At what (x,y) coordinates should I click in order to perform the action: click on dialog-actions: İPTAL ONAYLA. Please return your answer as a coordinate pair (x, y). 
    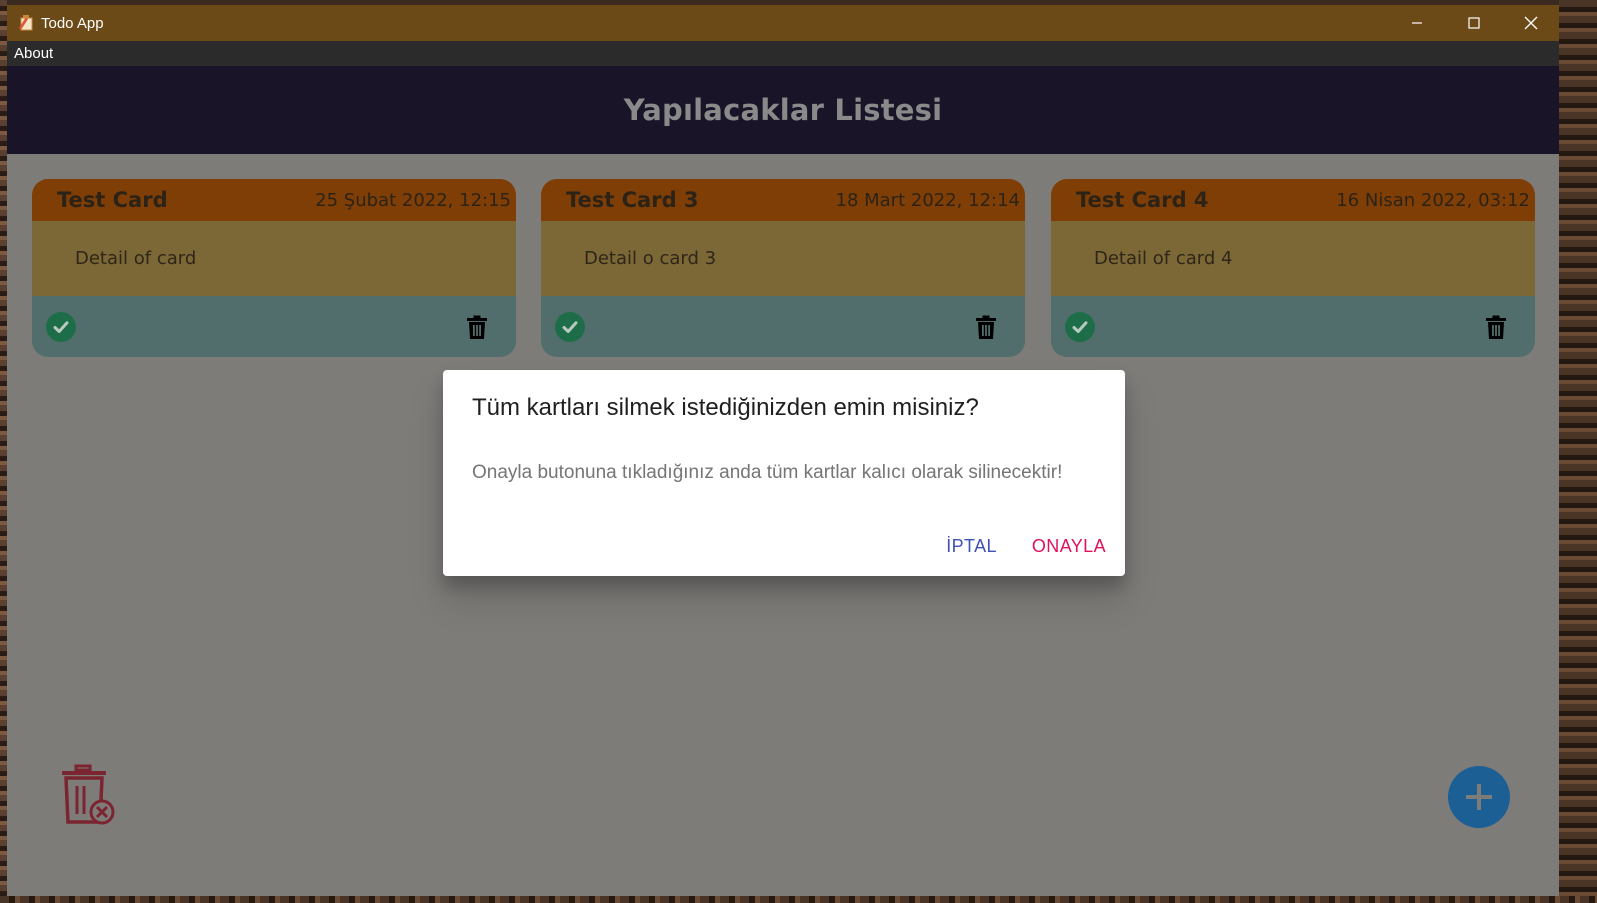
    Looking at the image, I should click on (1026, 546).